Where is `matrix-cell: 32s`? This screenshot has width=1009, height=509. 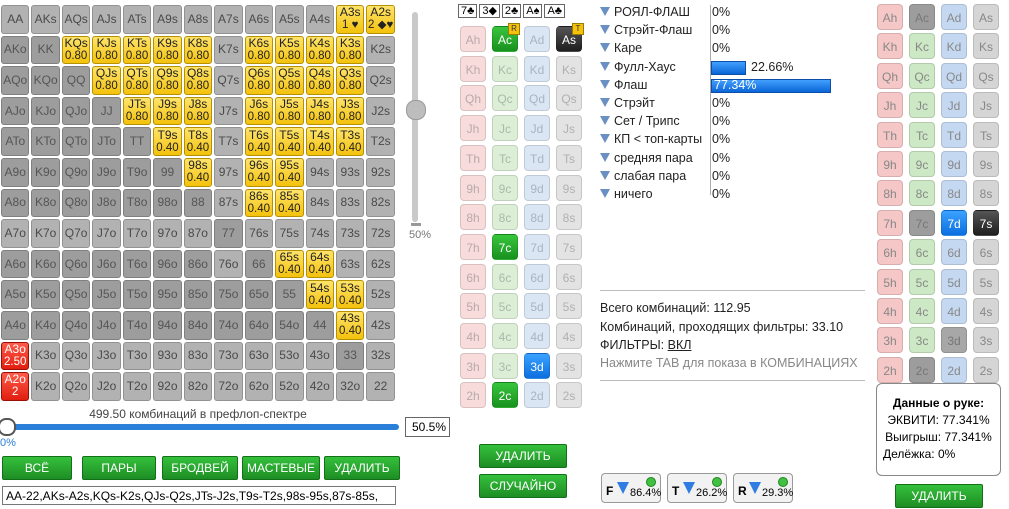 matrix-cell: 32s is located at coordinates (380, 356).